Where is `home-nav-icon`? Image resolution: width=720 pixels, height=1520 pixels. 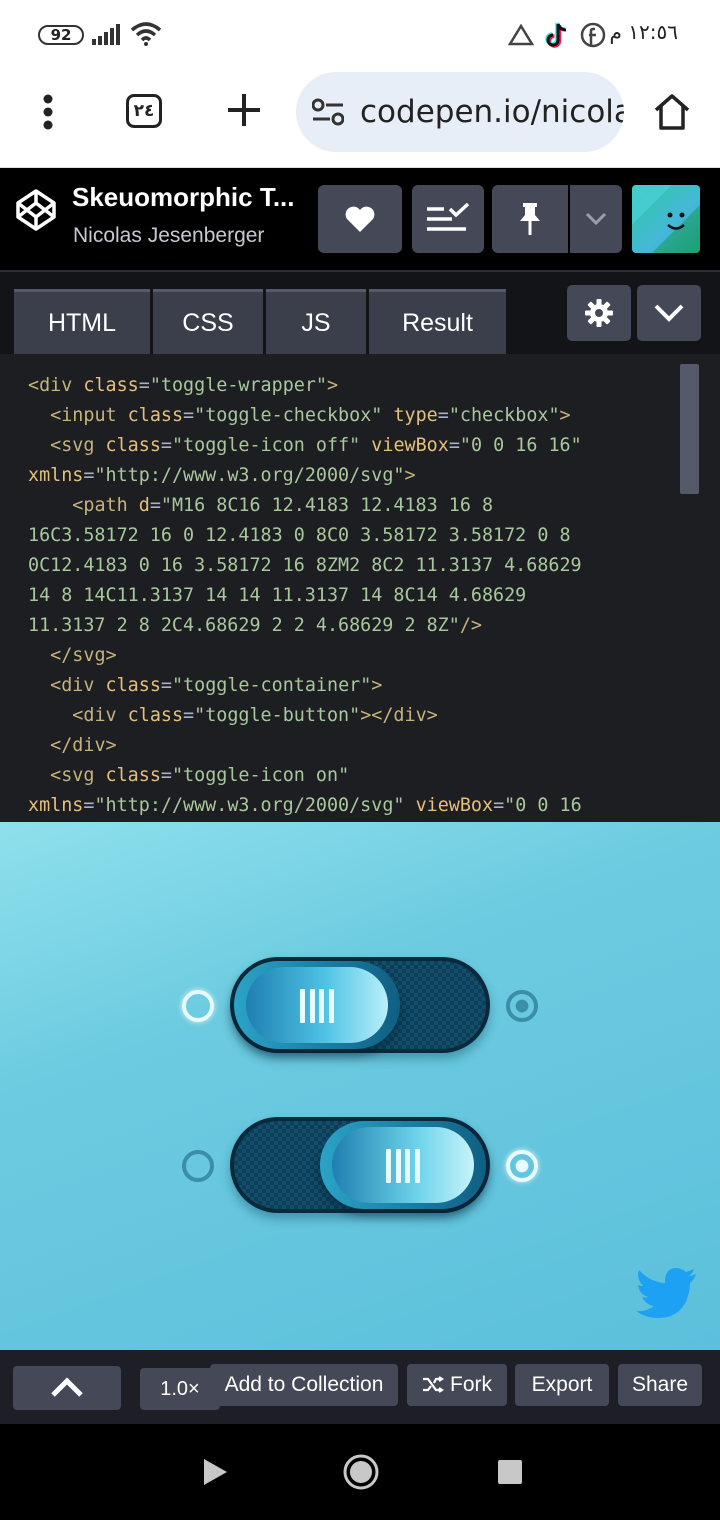
home-nav-icon is located at coordinates (361, 1472).